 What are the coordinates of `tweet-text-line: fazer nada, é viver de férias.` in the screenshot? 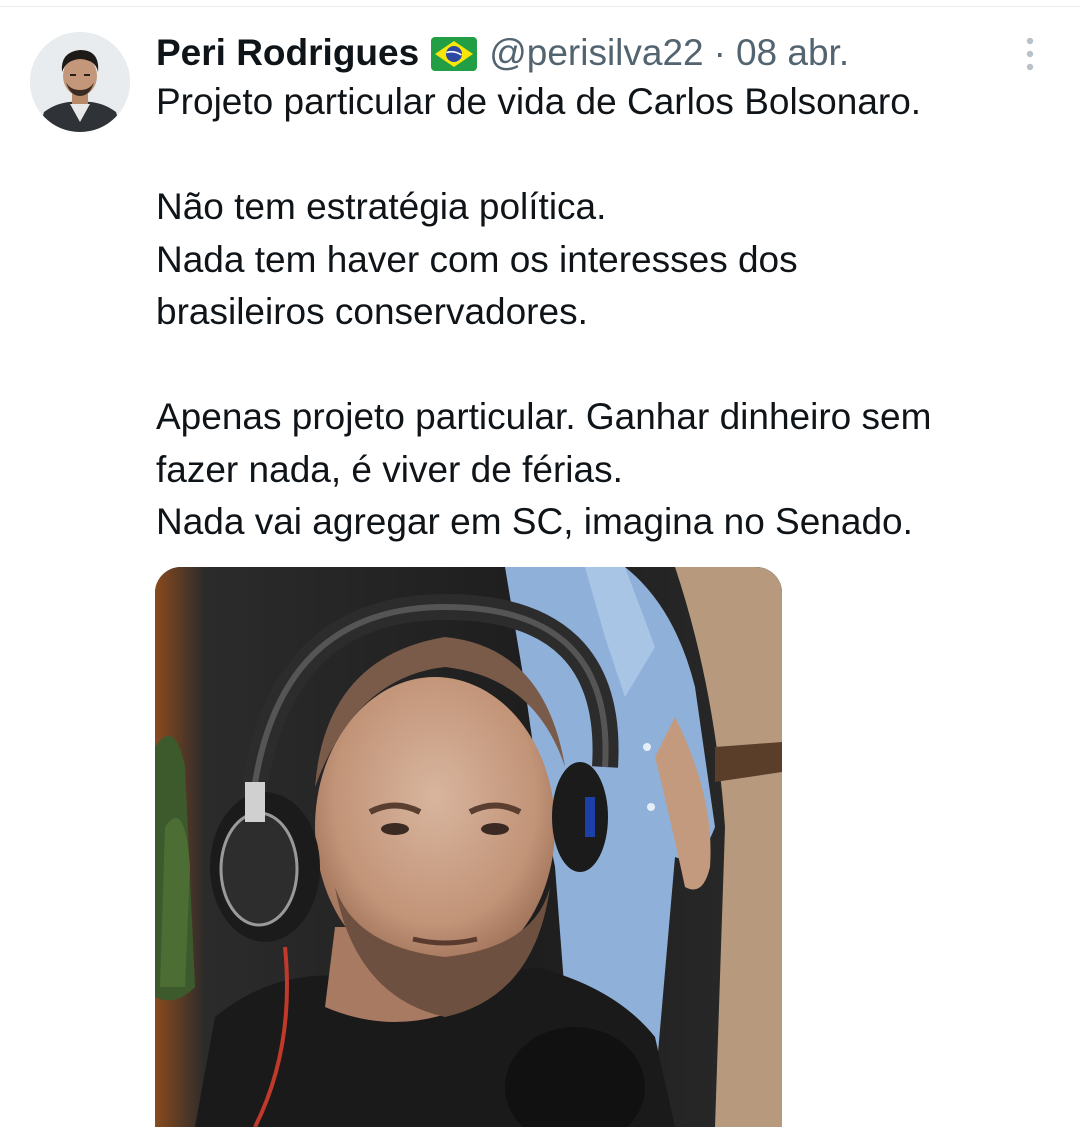 It's located at (389, 469).